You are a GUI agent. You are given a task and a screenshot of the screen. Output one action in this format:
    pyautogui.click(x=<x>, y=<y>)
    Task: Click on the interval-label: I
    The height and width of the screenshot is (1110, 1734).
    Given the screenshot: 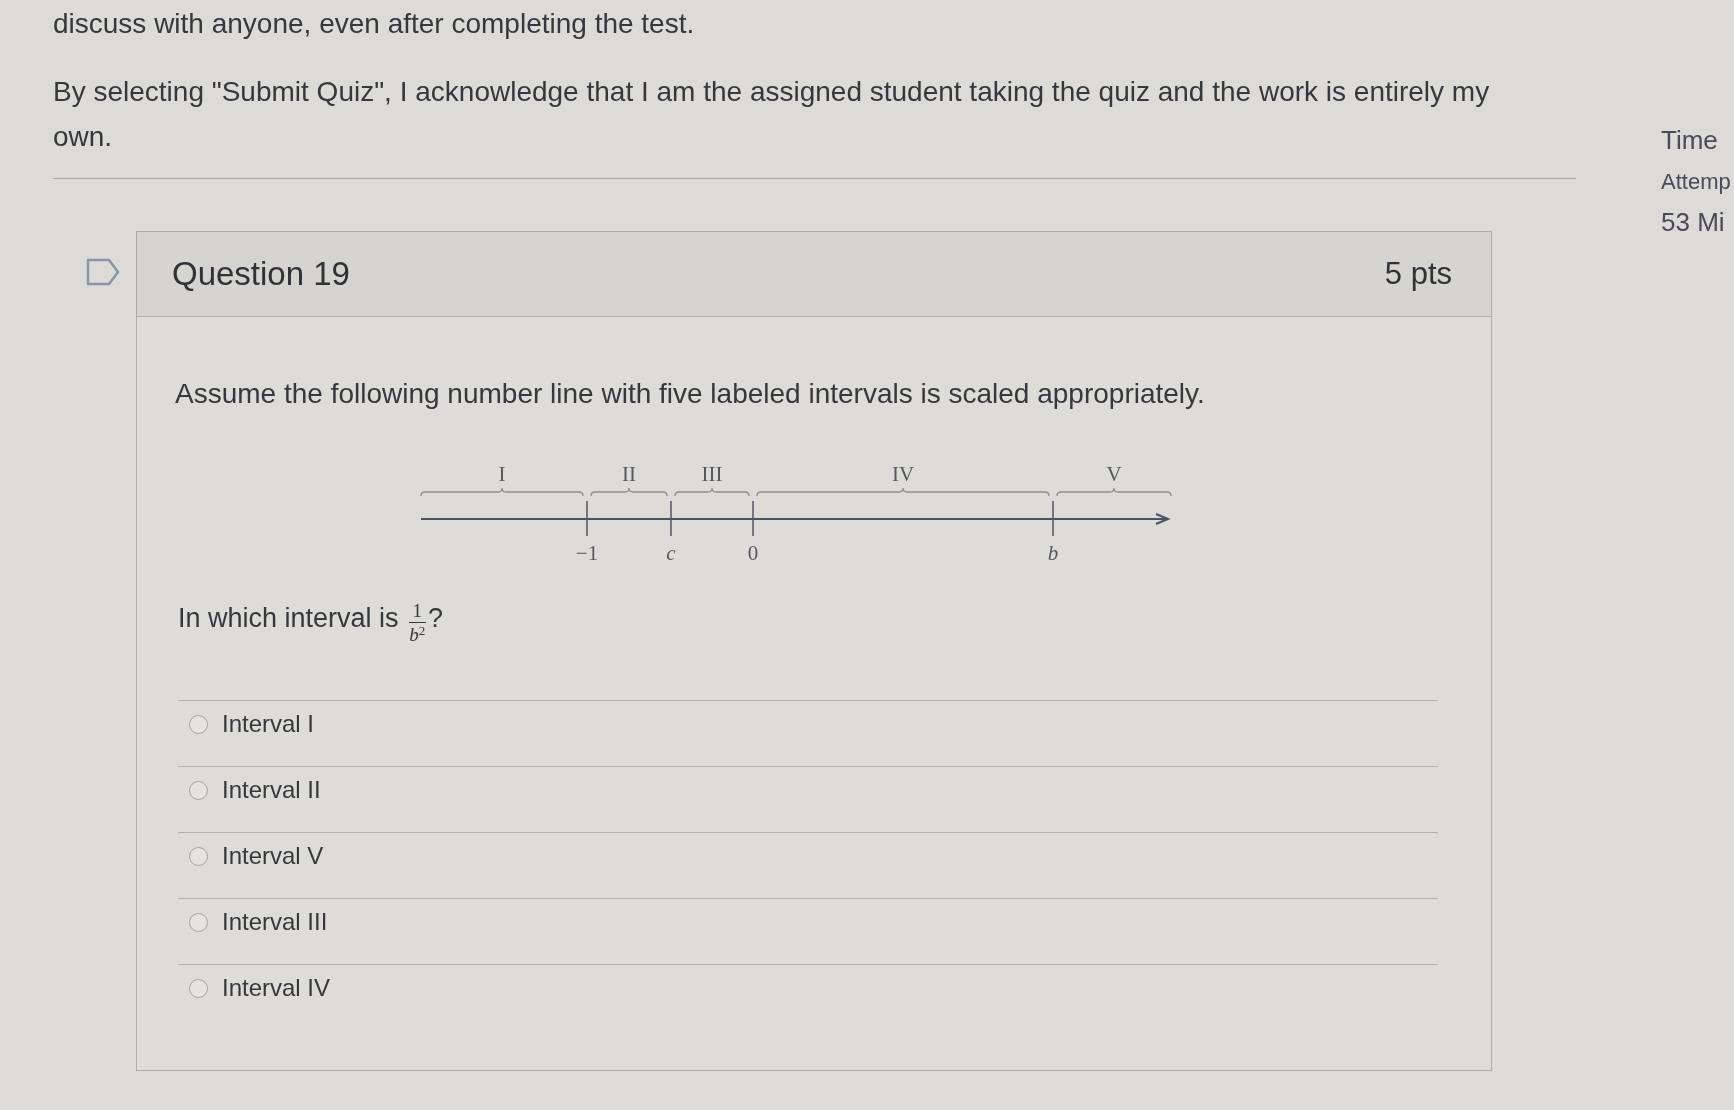 What is the action you would take?
    pyautogui.click(x=502, y=474)
    